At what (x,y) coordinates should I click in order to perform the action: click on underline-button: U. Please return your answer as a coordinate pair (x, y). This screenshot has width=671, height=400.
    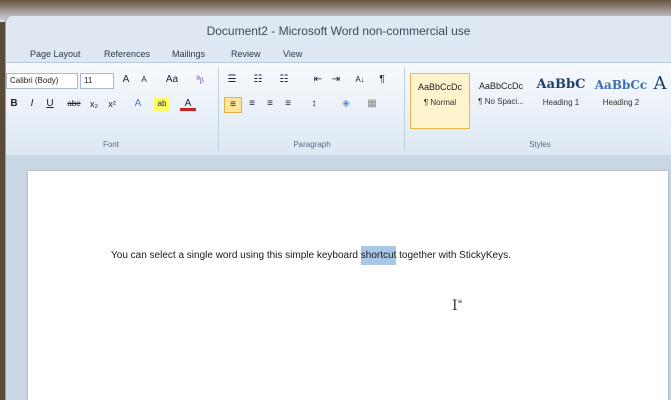
    Looking at the image, I should click on (50, 104).